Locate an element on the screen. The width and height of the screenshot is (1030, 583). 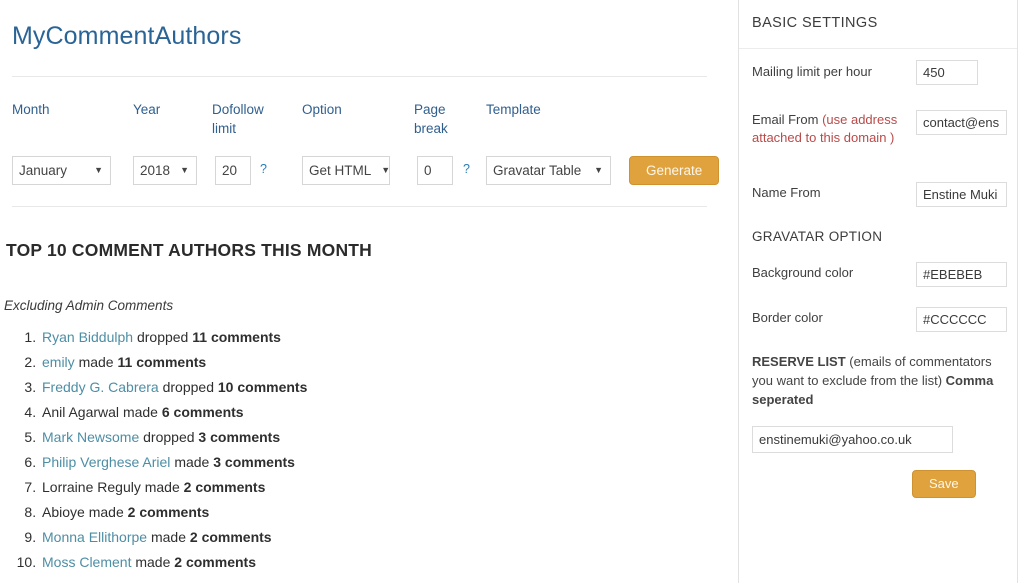
label-option: Option is located at coordinates (322, 109).